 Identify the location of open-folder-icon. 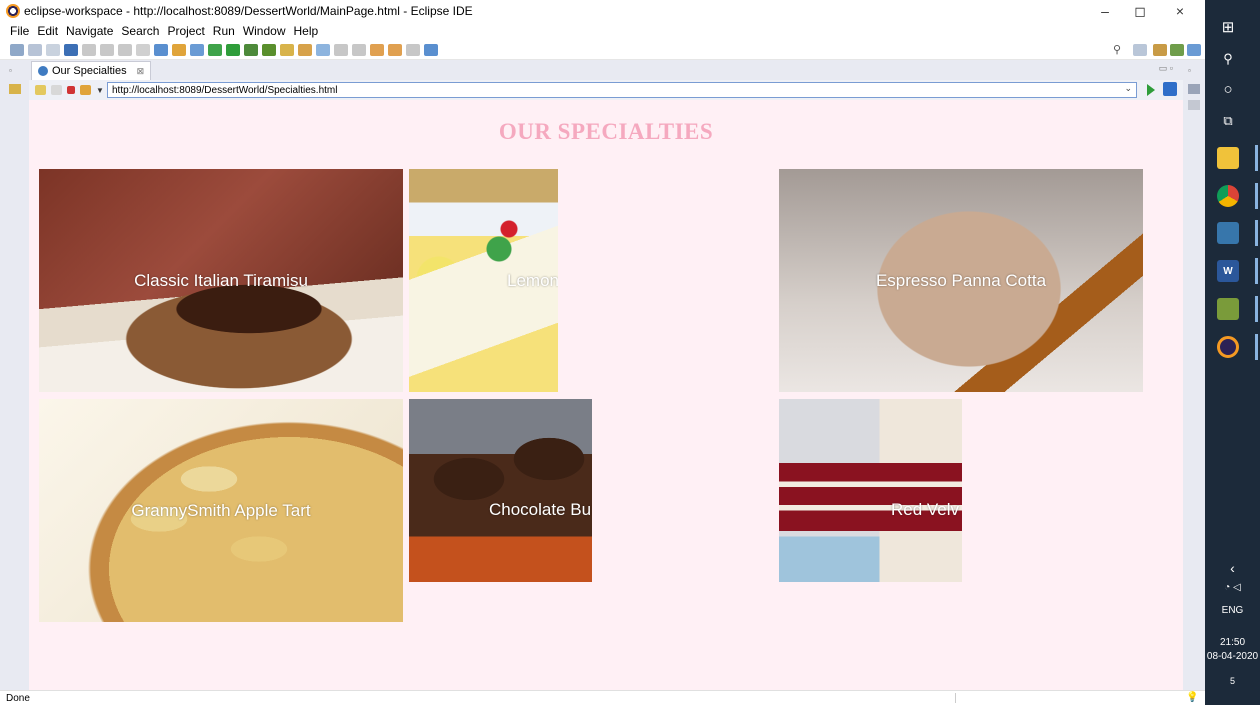
(305, 49).